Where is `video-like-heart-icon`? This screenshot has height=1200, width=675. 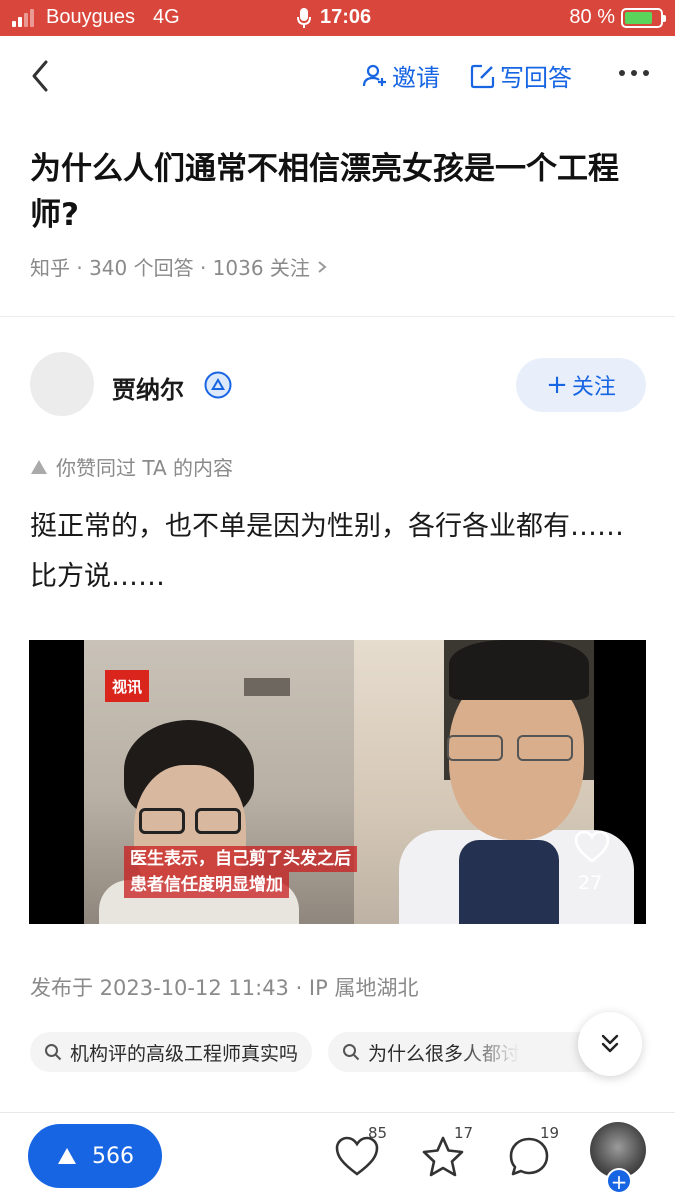 video-like-heart-icon is located at coordinates (592, 847).